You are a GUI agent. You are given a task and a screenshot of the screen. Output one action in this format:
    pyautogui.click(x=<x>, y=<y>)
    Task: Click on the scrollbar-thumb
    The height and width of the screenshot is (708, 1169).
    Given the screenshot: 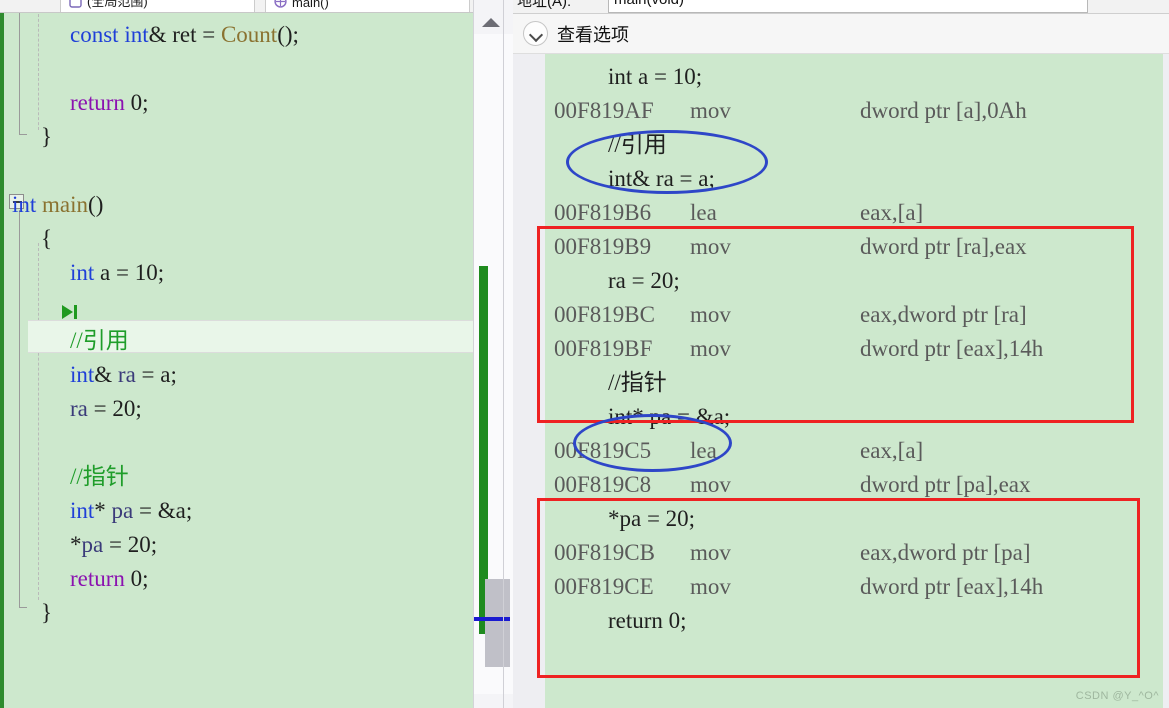 What is the action you would take?
    pyautogui.click(x=497, y=623)
    